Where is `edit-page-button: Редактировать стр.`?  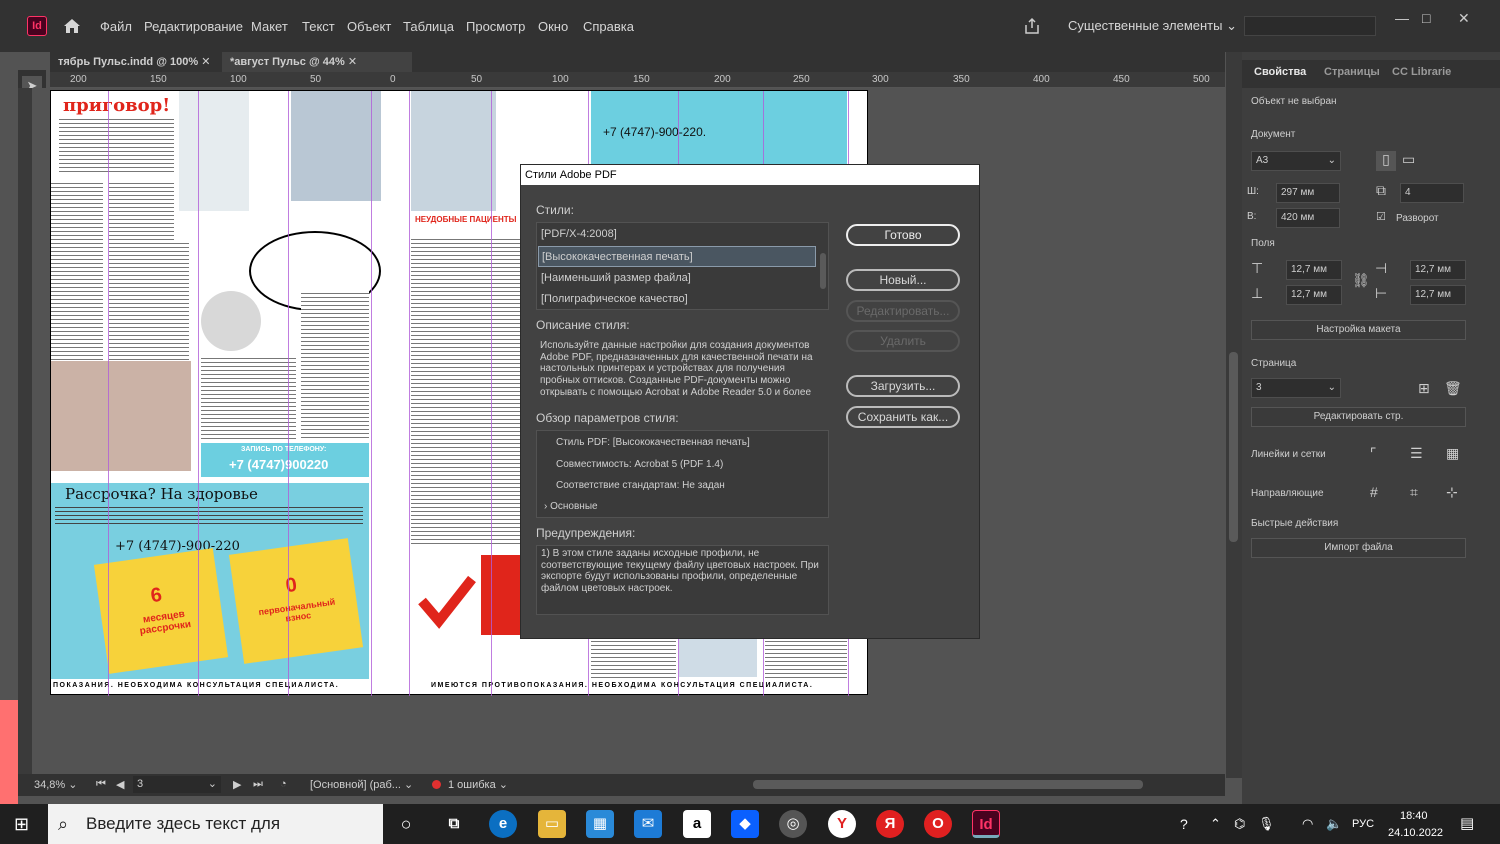 edit-page-button: Редактировать стр. is located at coordinates (1358, 417).